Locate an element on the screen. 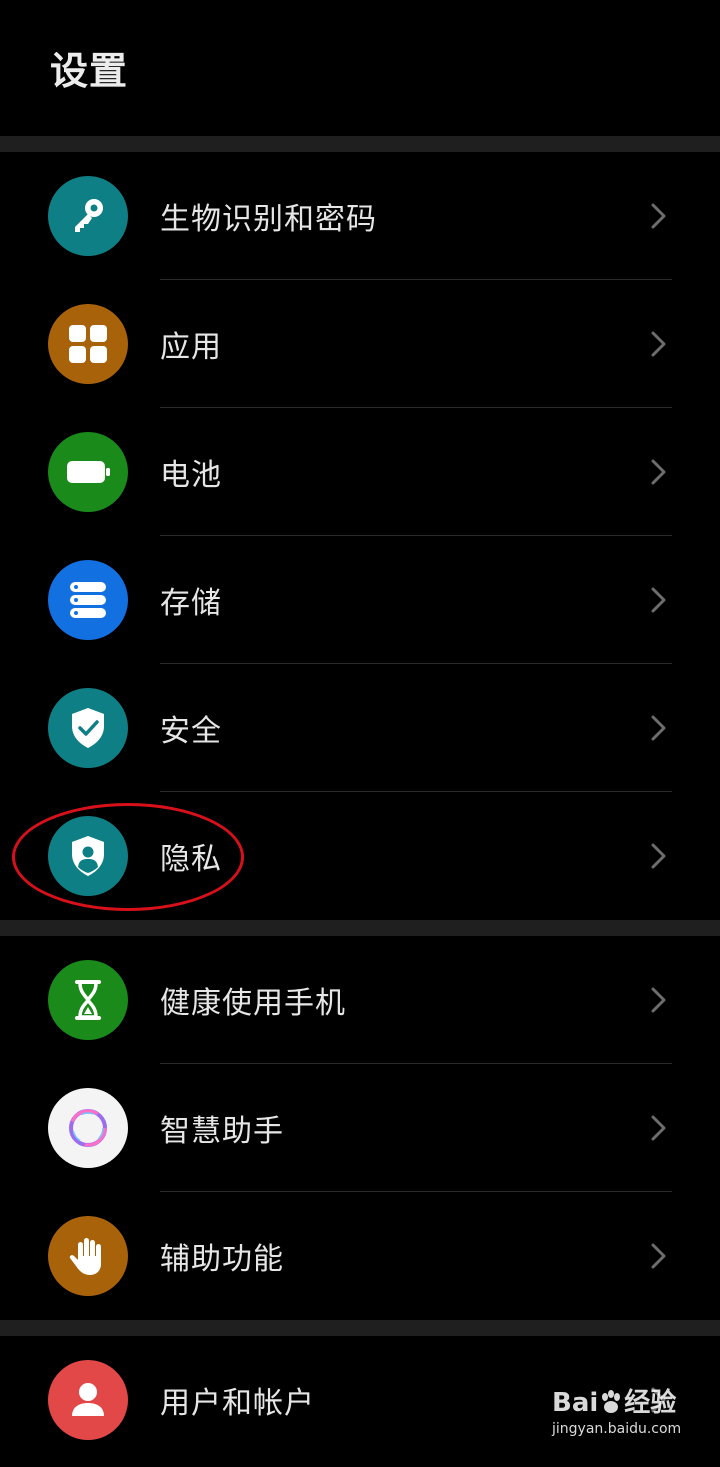  settings-item-label: 用户和帐户 is located at coordinates (237, 1403).